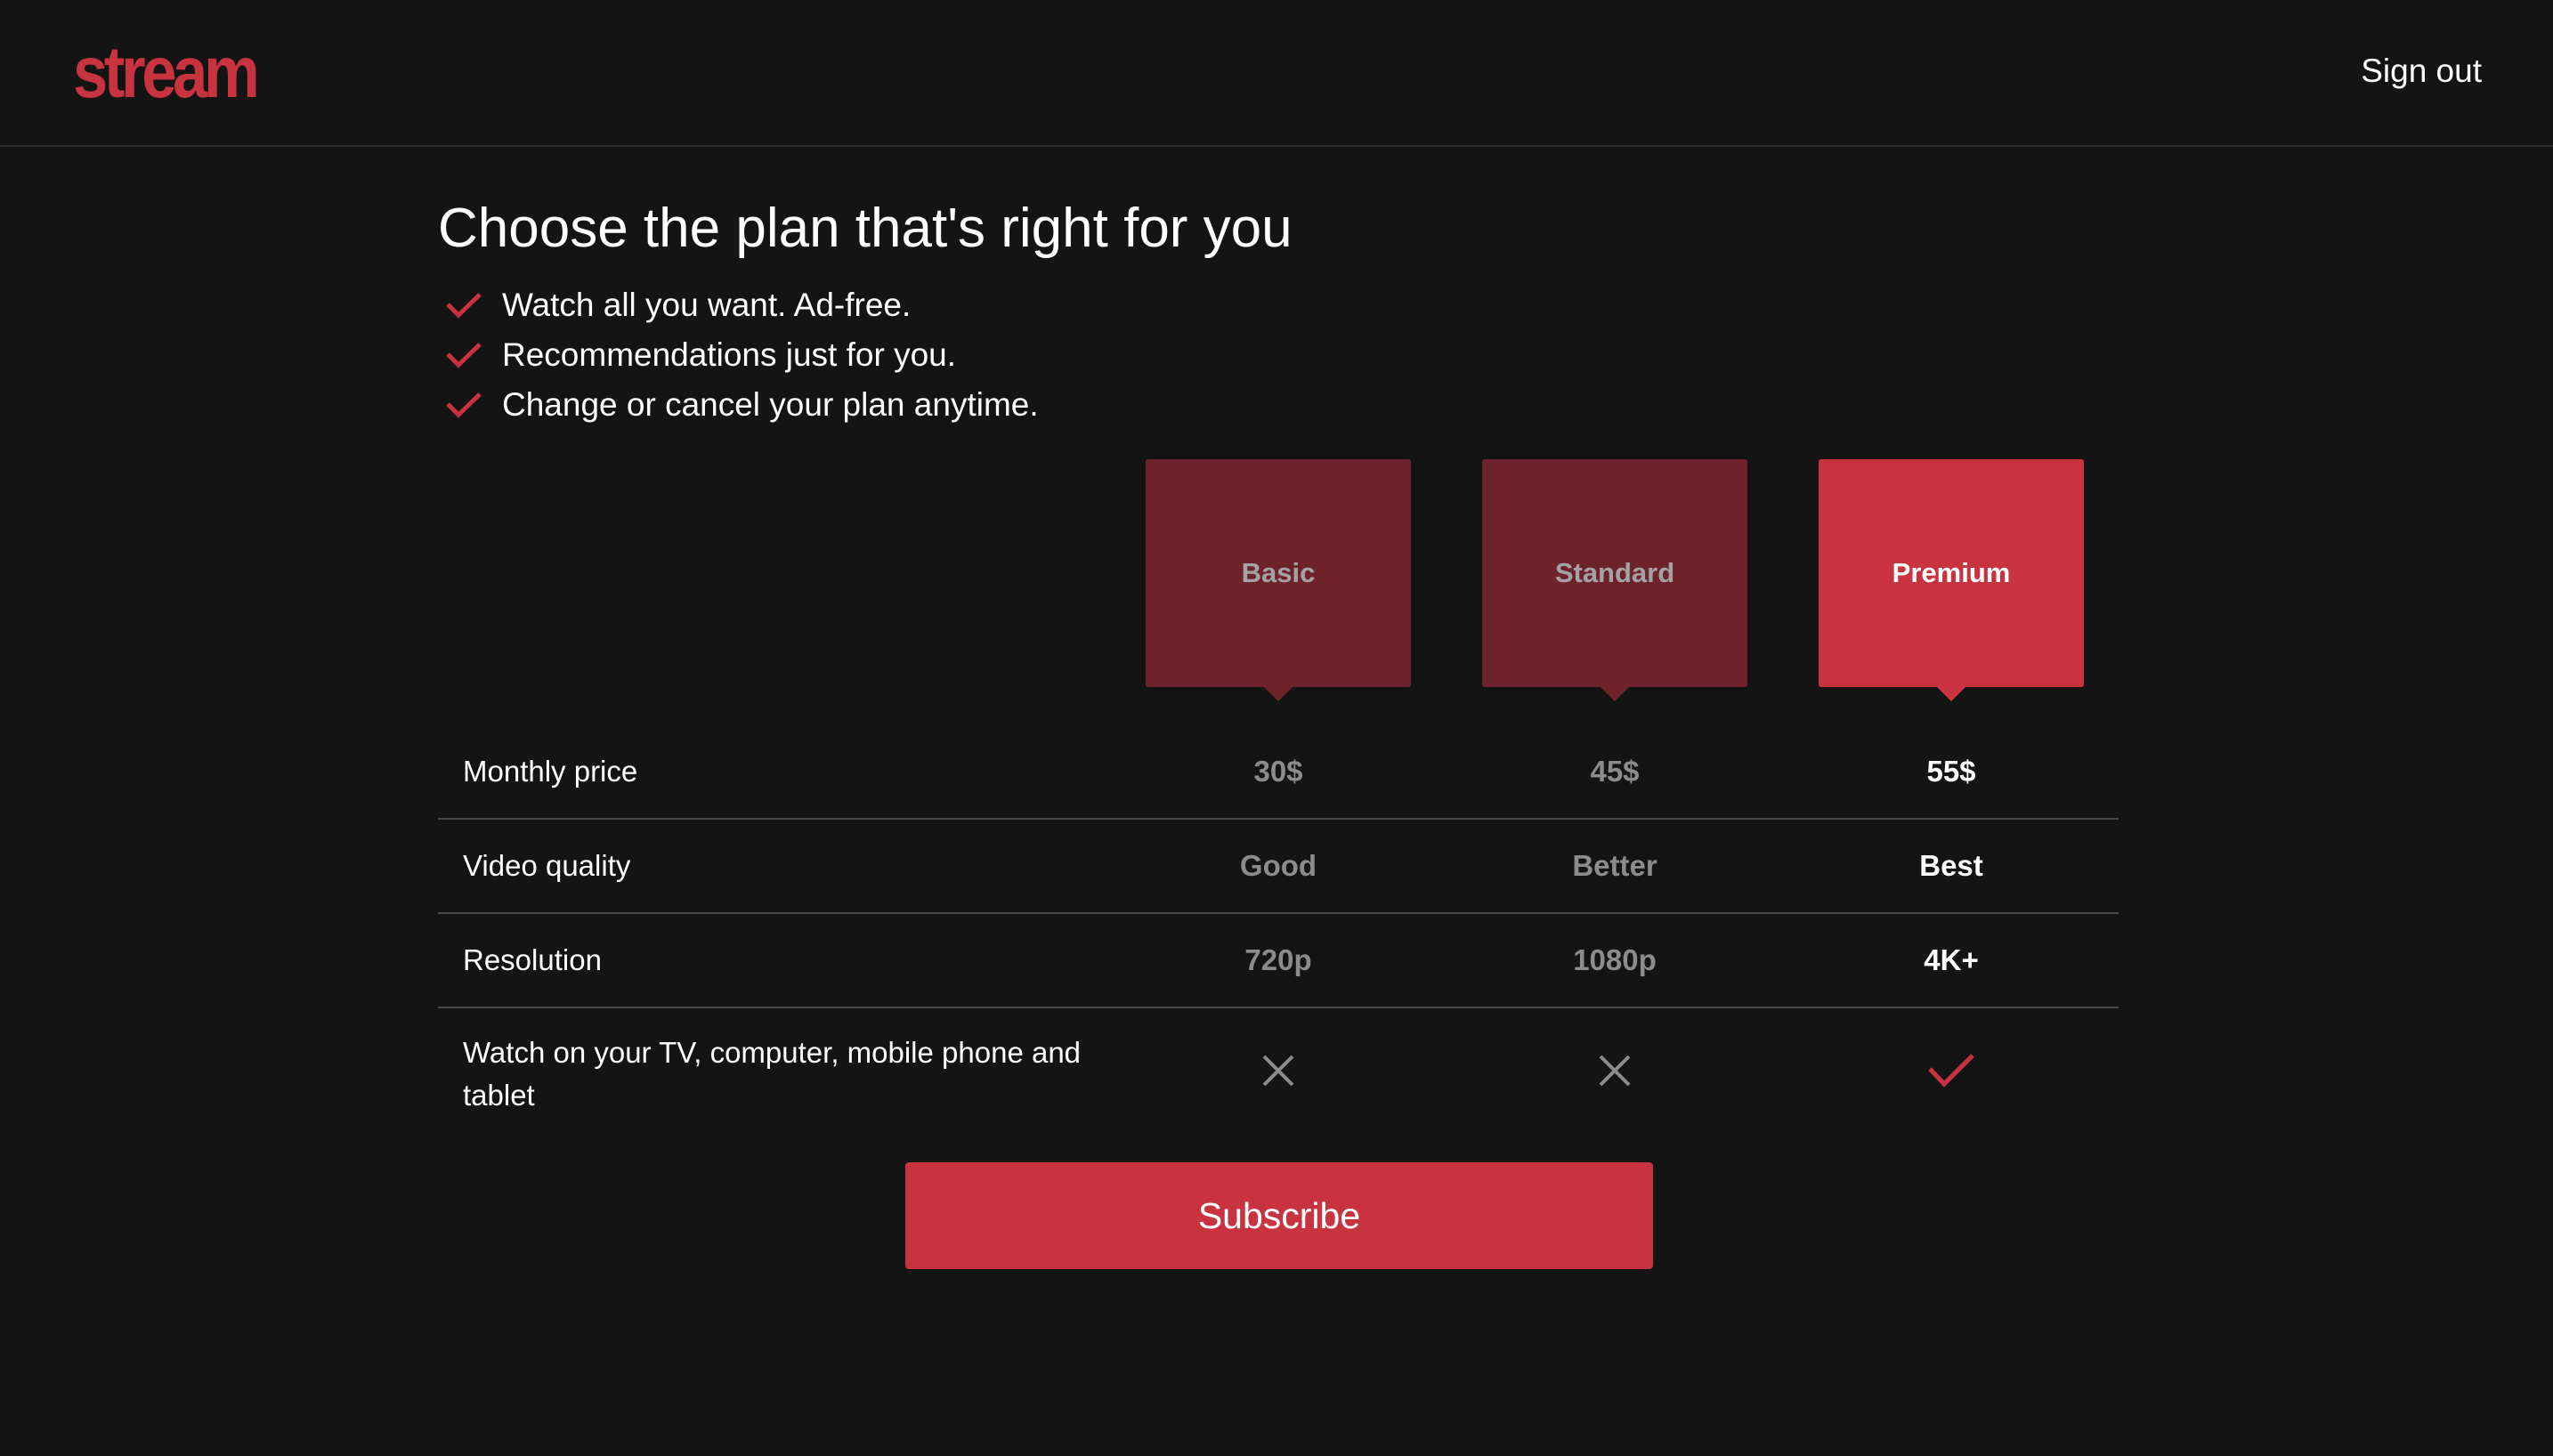 The height and width of the screenshot is (1456, 2553). I want to click on feature-item: Recommendations just for you., so click(738, 355).